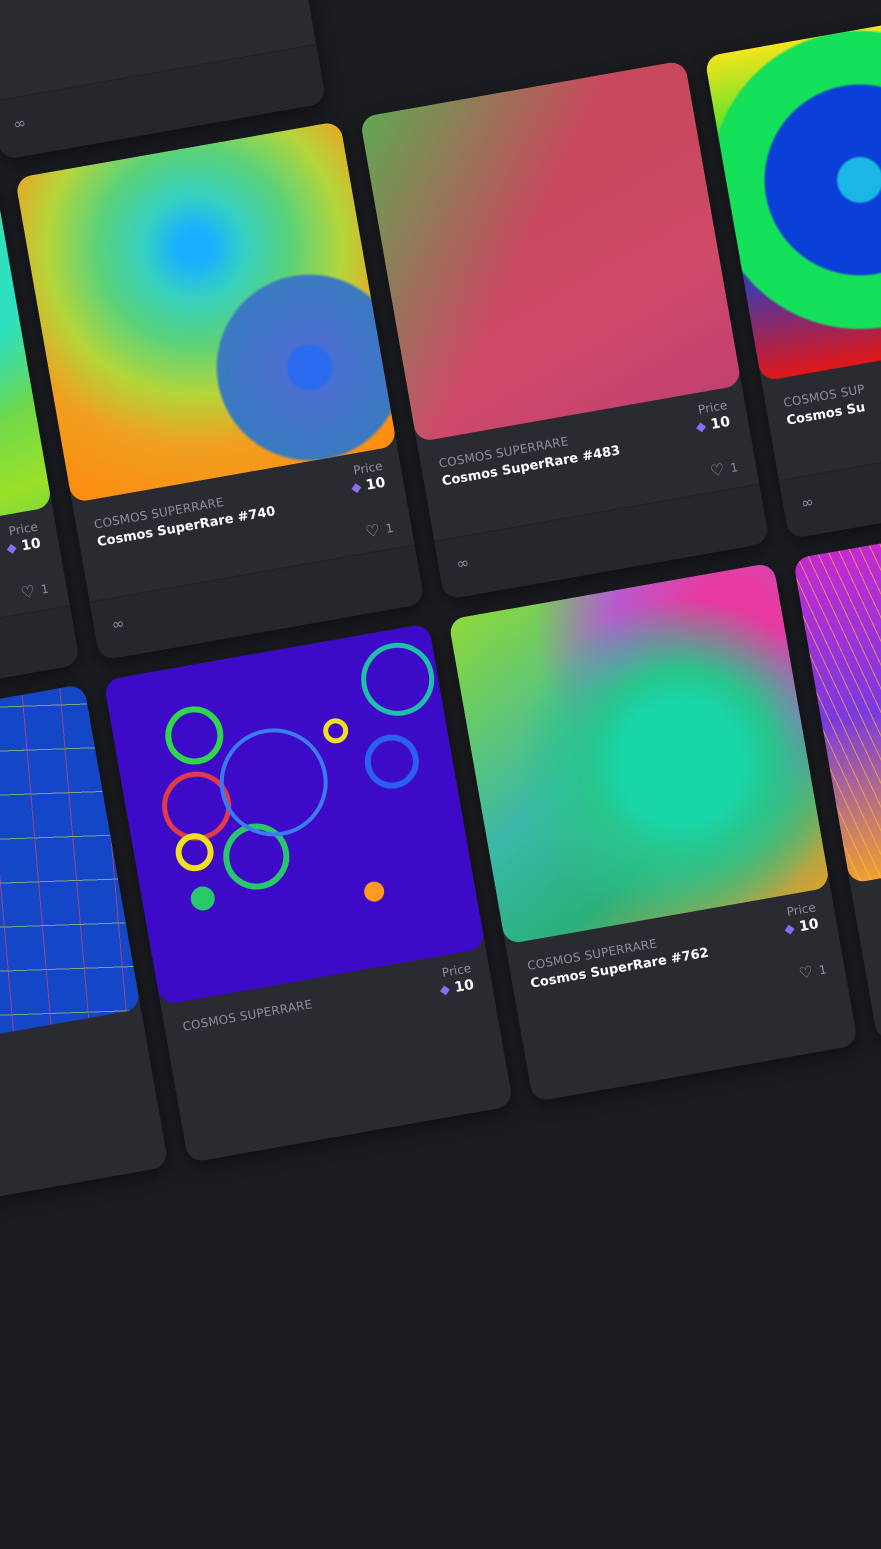 The image size is (881, 1549). Describe the element at coordinates (298, 776) in the screenshot. I see `artwork-rings` at that location.